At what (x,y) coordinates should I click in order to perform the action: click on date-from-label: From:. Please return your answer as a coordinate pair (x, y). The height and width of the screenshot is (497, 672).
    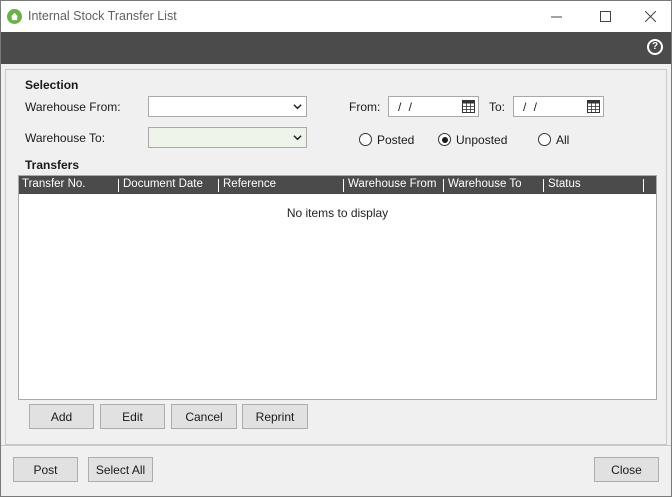
    Looking at the image, I should click on (365, 107).